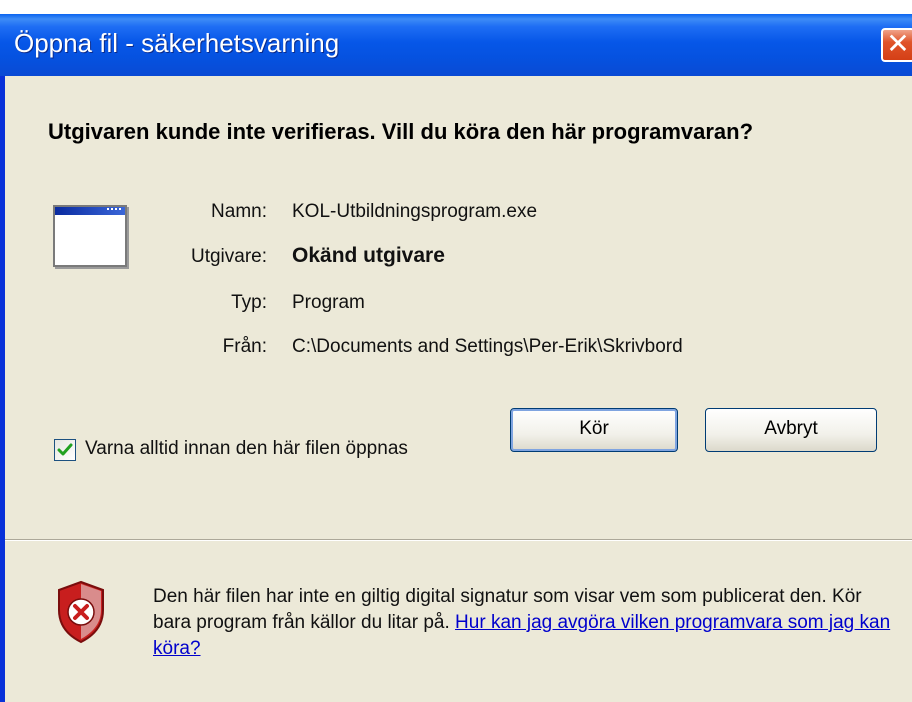 Image resolution: width=912 pixels, height=702 pixels. Describe the element at coordinates (368, 255) in the screenshot. I see `field-value-publisher: Okänd utgivare` at that location.